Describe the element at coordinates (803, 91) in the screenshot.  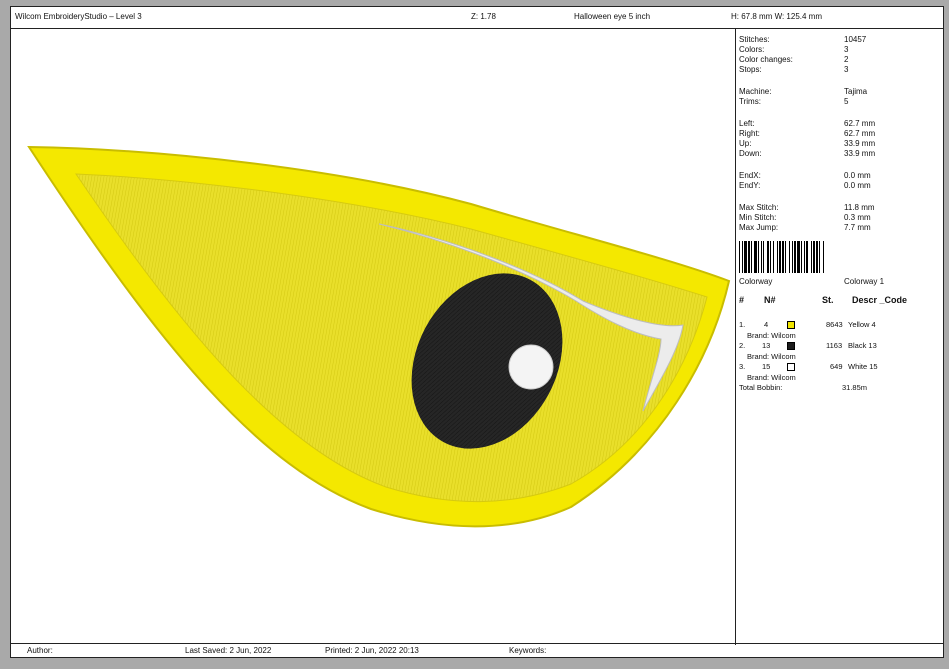
I see `stat-machine: Machine: Tajima` at that location.